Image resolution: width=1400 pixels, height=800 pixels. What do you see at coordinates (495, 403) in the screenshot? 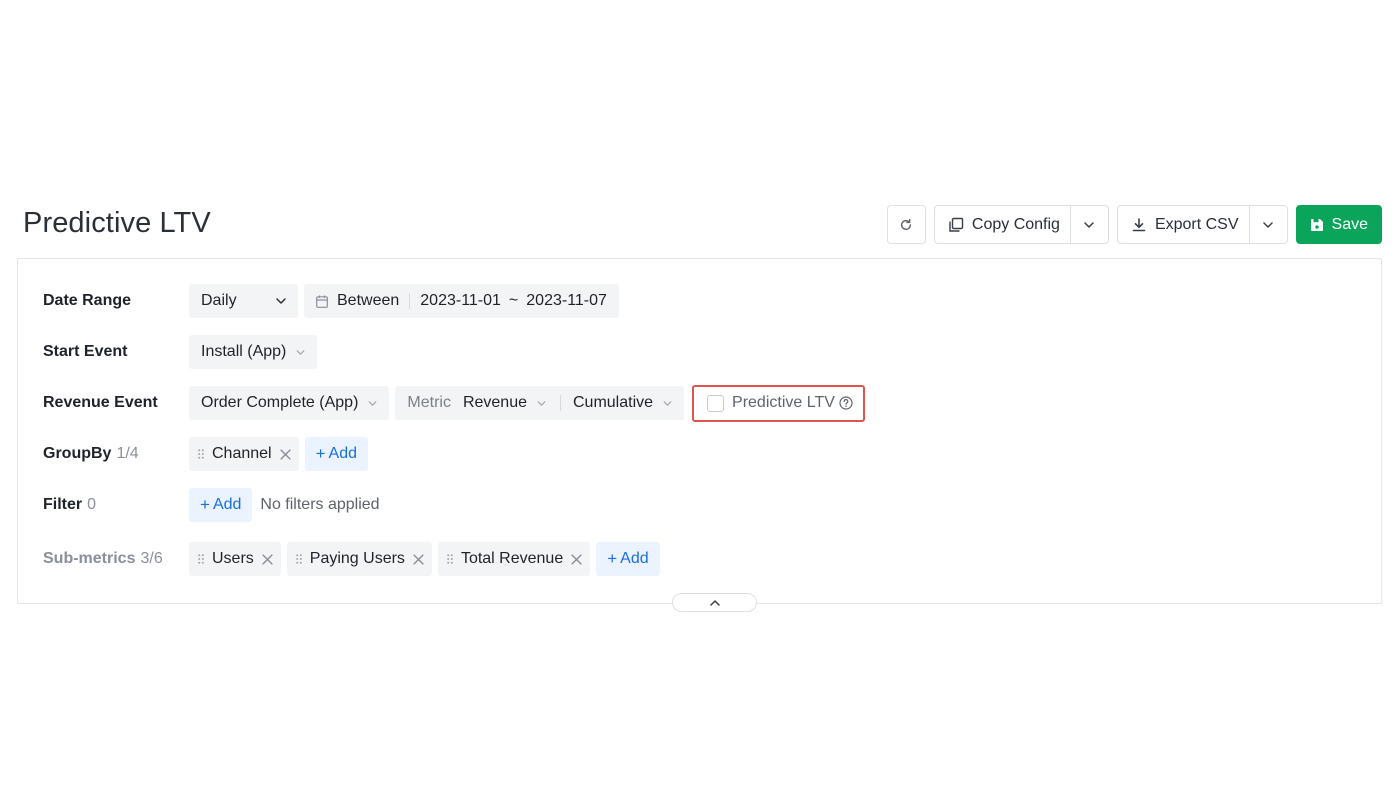
I see `metric-value: Revenue` at bounding box center [495, 403].